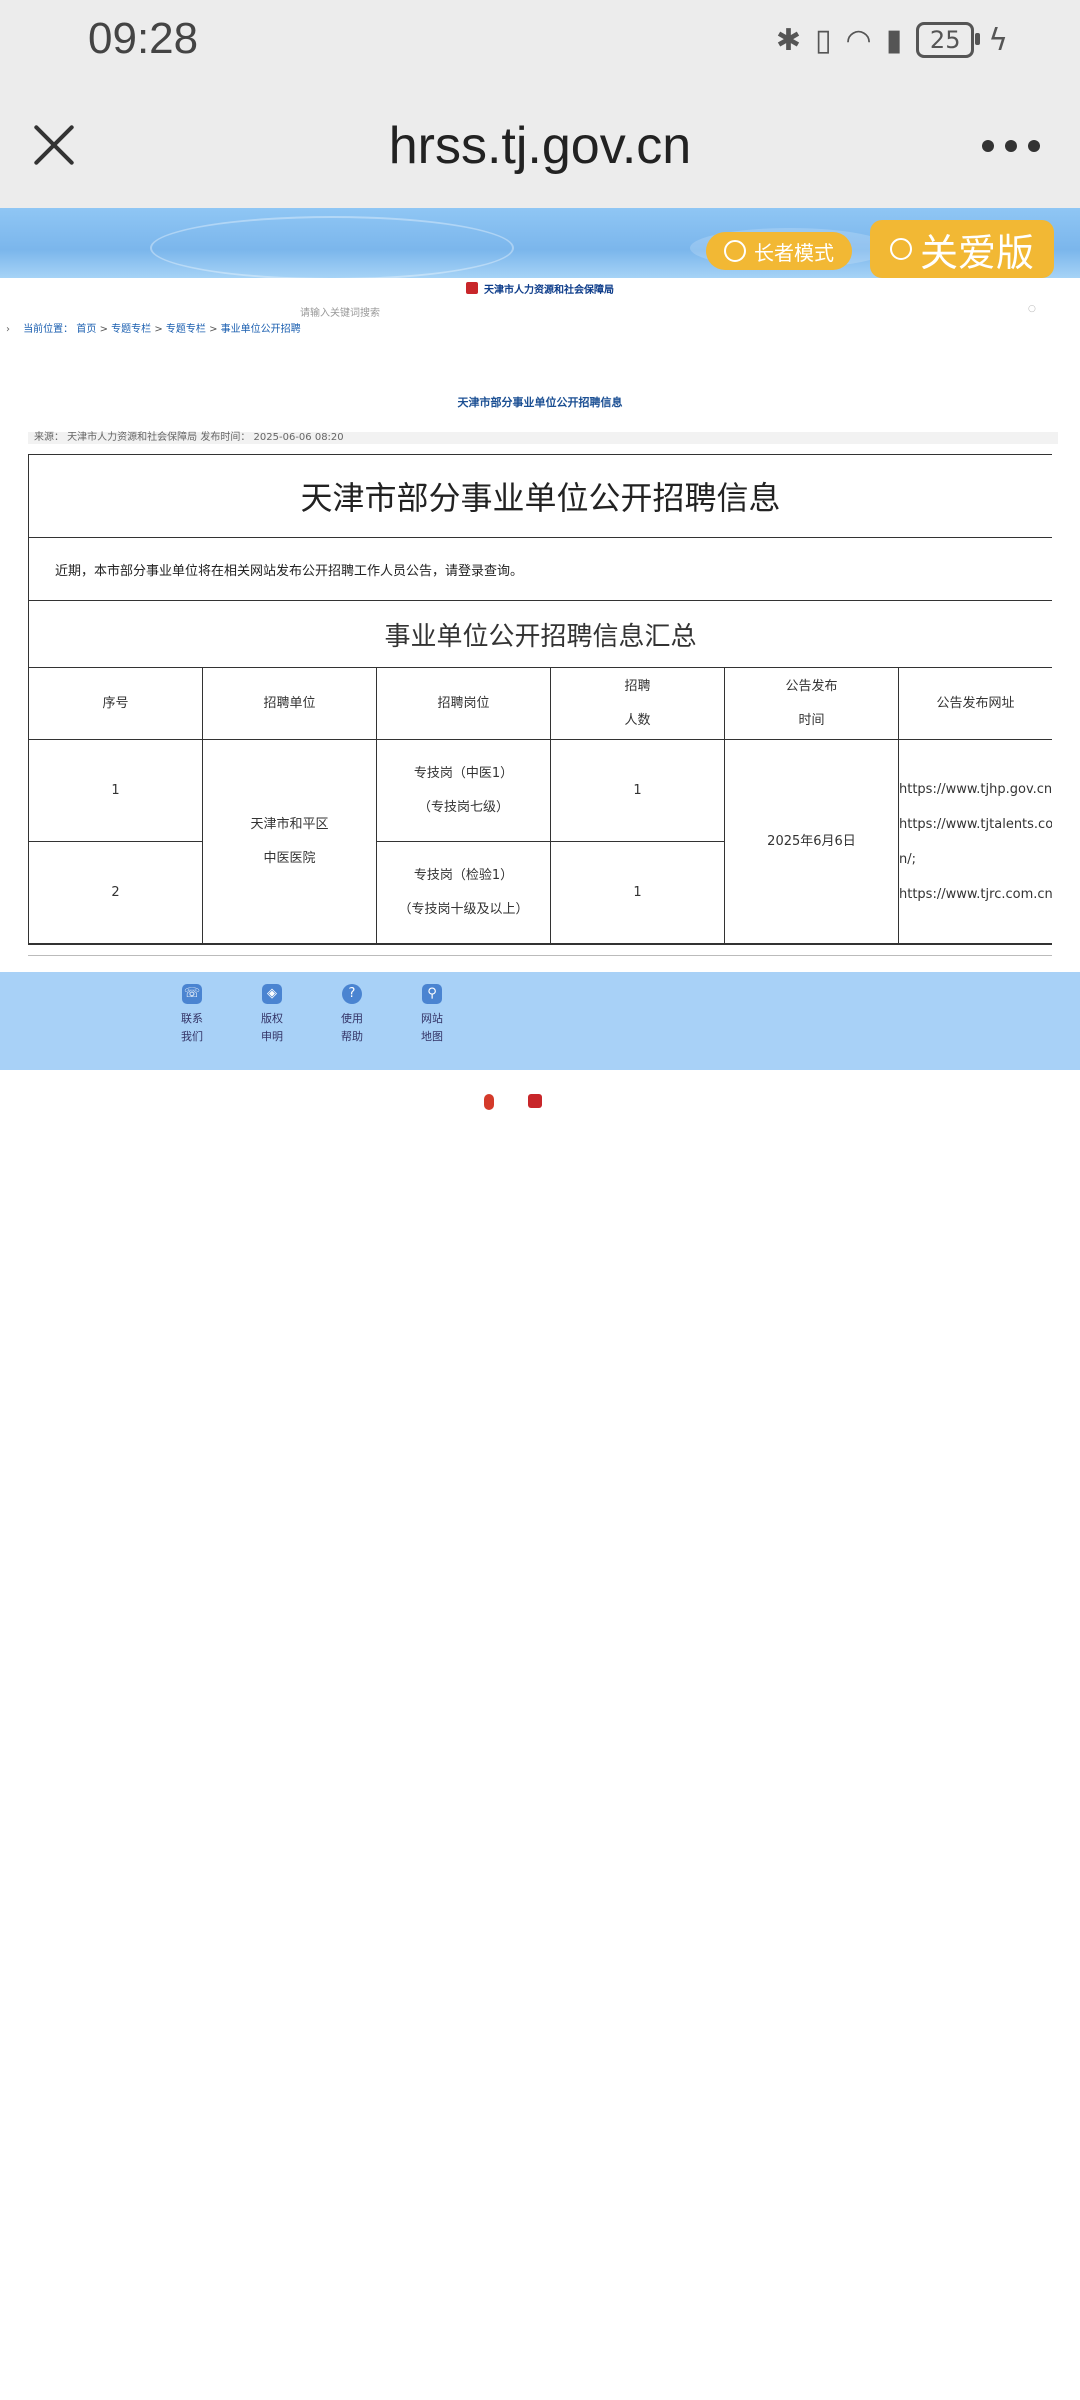 This screenshot has width=1080, height=2400. I want to click on bluetooth-icon: ✱, so click(788, 40).